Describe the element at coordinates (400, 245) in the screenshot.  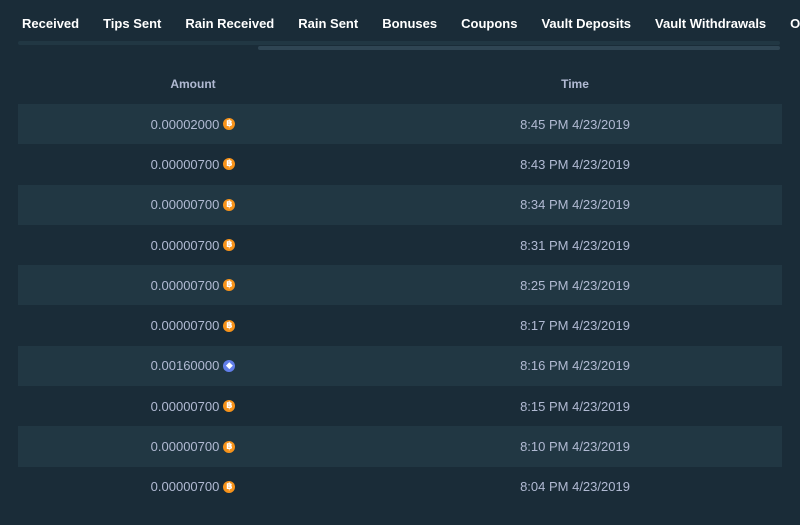
I see `table-row: 0.00000700 ฿ 8:31 PM 4/23/2019` at that location.